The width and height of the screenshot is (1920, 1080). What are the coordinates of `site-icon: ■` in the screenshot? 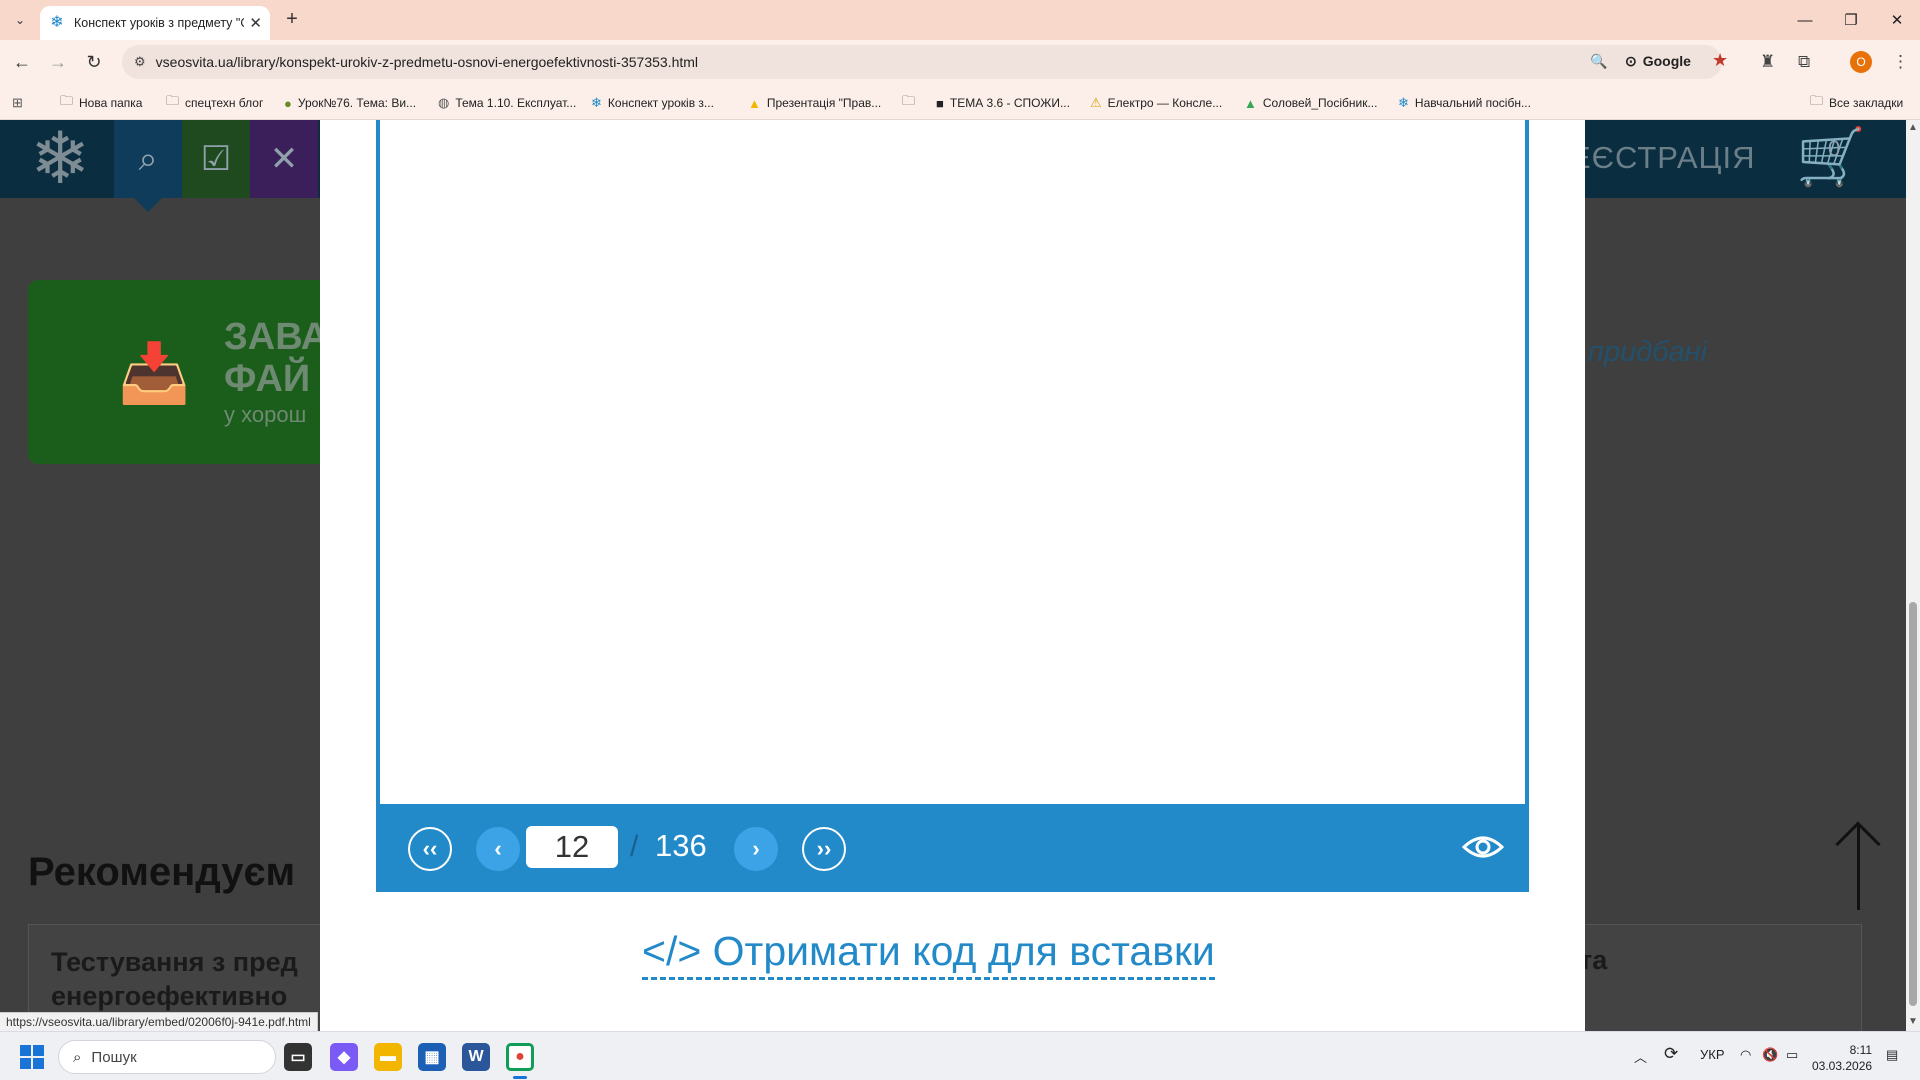 It's located at (940, 103).